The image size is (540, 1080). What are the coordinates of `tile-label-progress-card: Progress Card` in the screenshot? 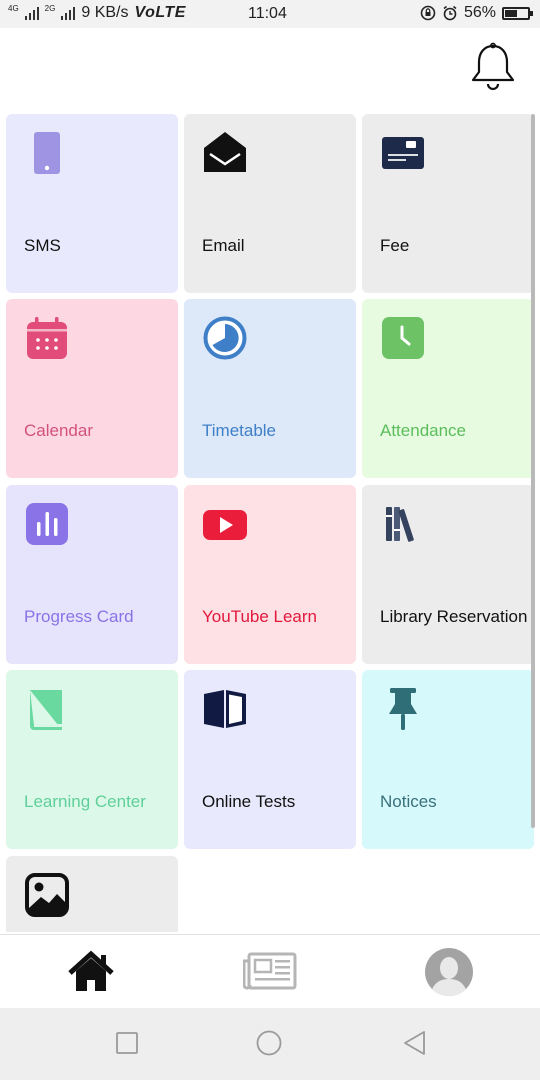 It's located at (79, 616).